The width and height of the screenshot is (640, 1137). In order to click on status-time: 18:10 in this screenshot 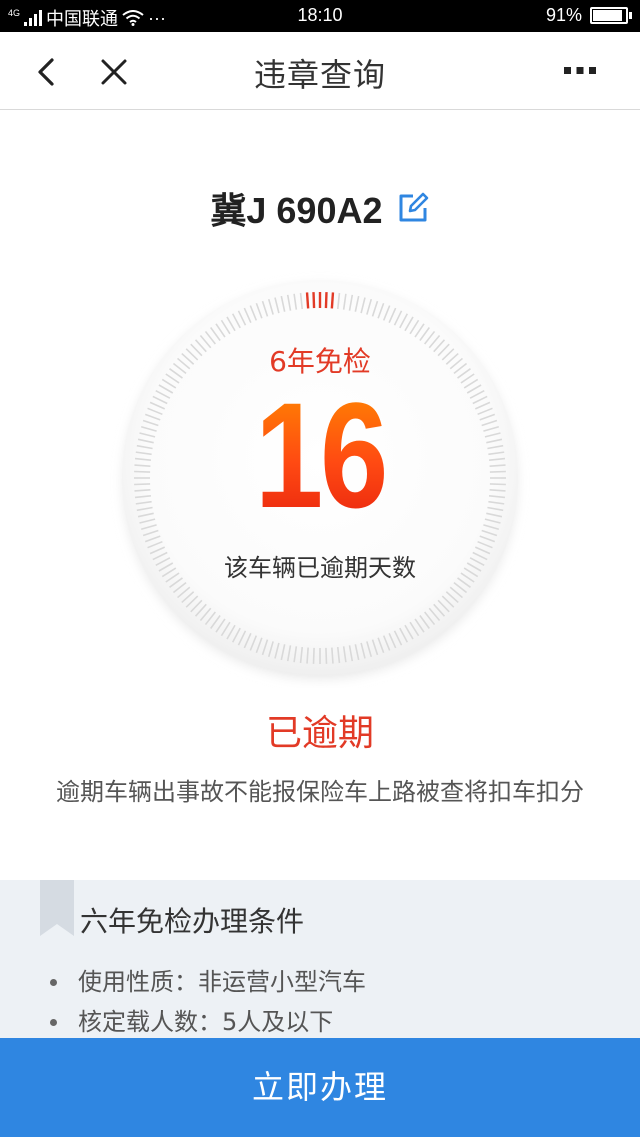, I will do `click(320, 15)`.